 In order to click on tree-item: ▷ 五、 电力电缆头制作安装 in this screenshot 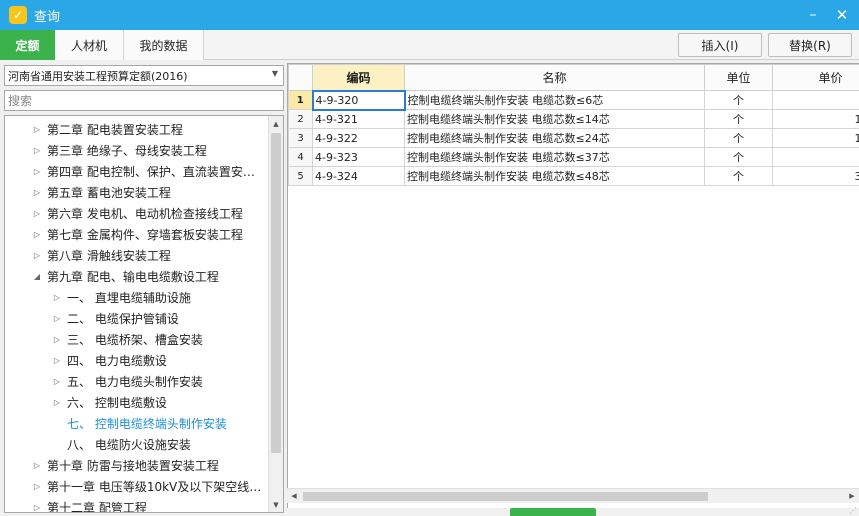, I will do `click(137, 381)`.